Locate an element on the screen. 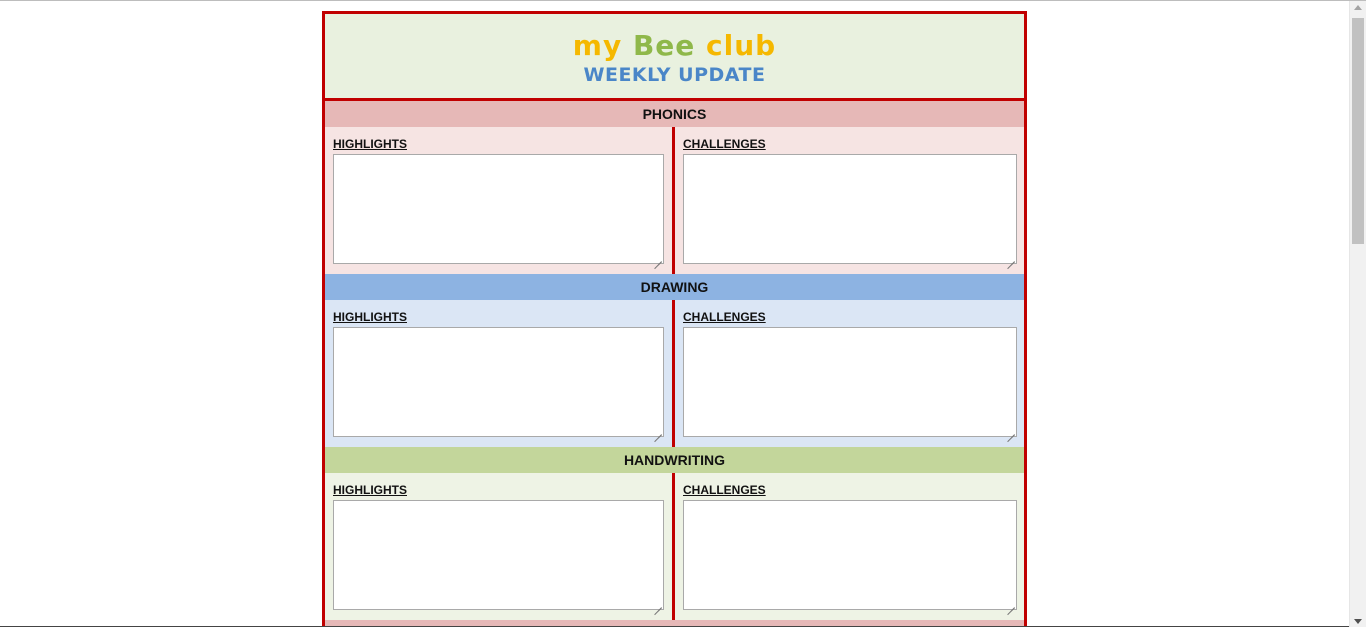 The image size is (1366, 627). scroll-down-arrow-icon is located at coordinates (1358, 621).